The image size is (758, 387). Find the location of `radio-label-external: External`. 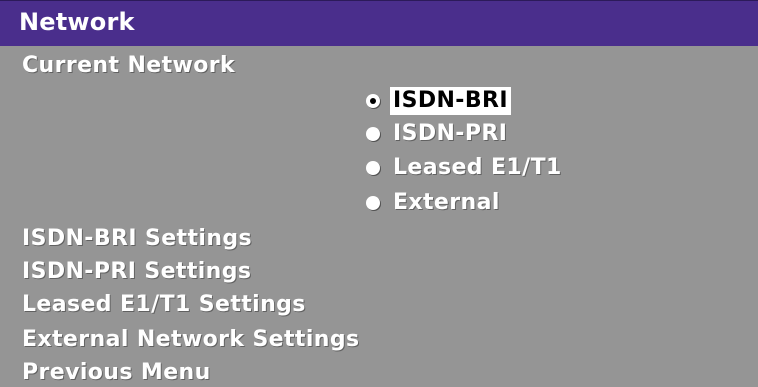

radio-label-external: External is located at coordinates (446, 202).